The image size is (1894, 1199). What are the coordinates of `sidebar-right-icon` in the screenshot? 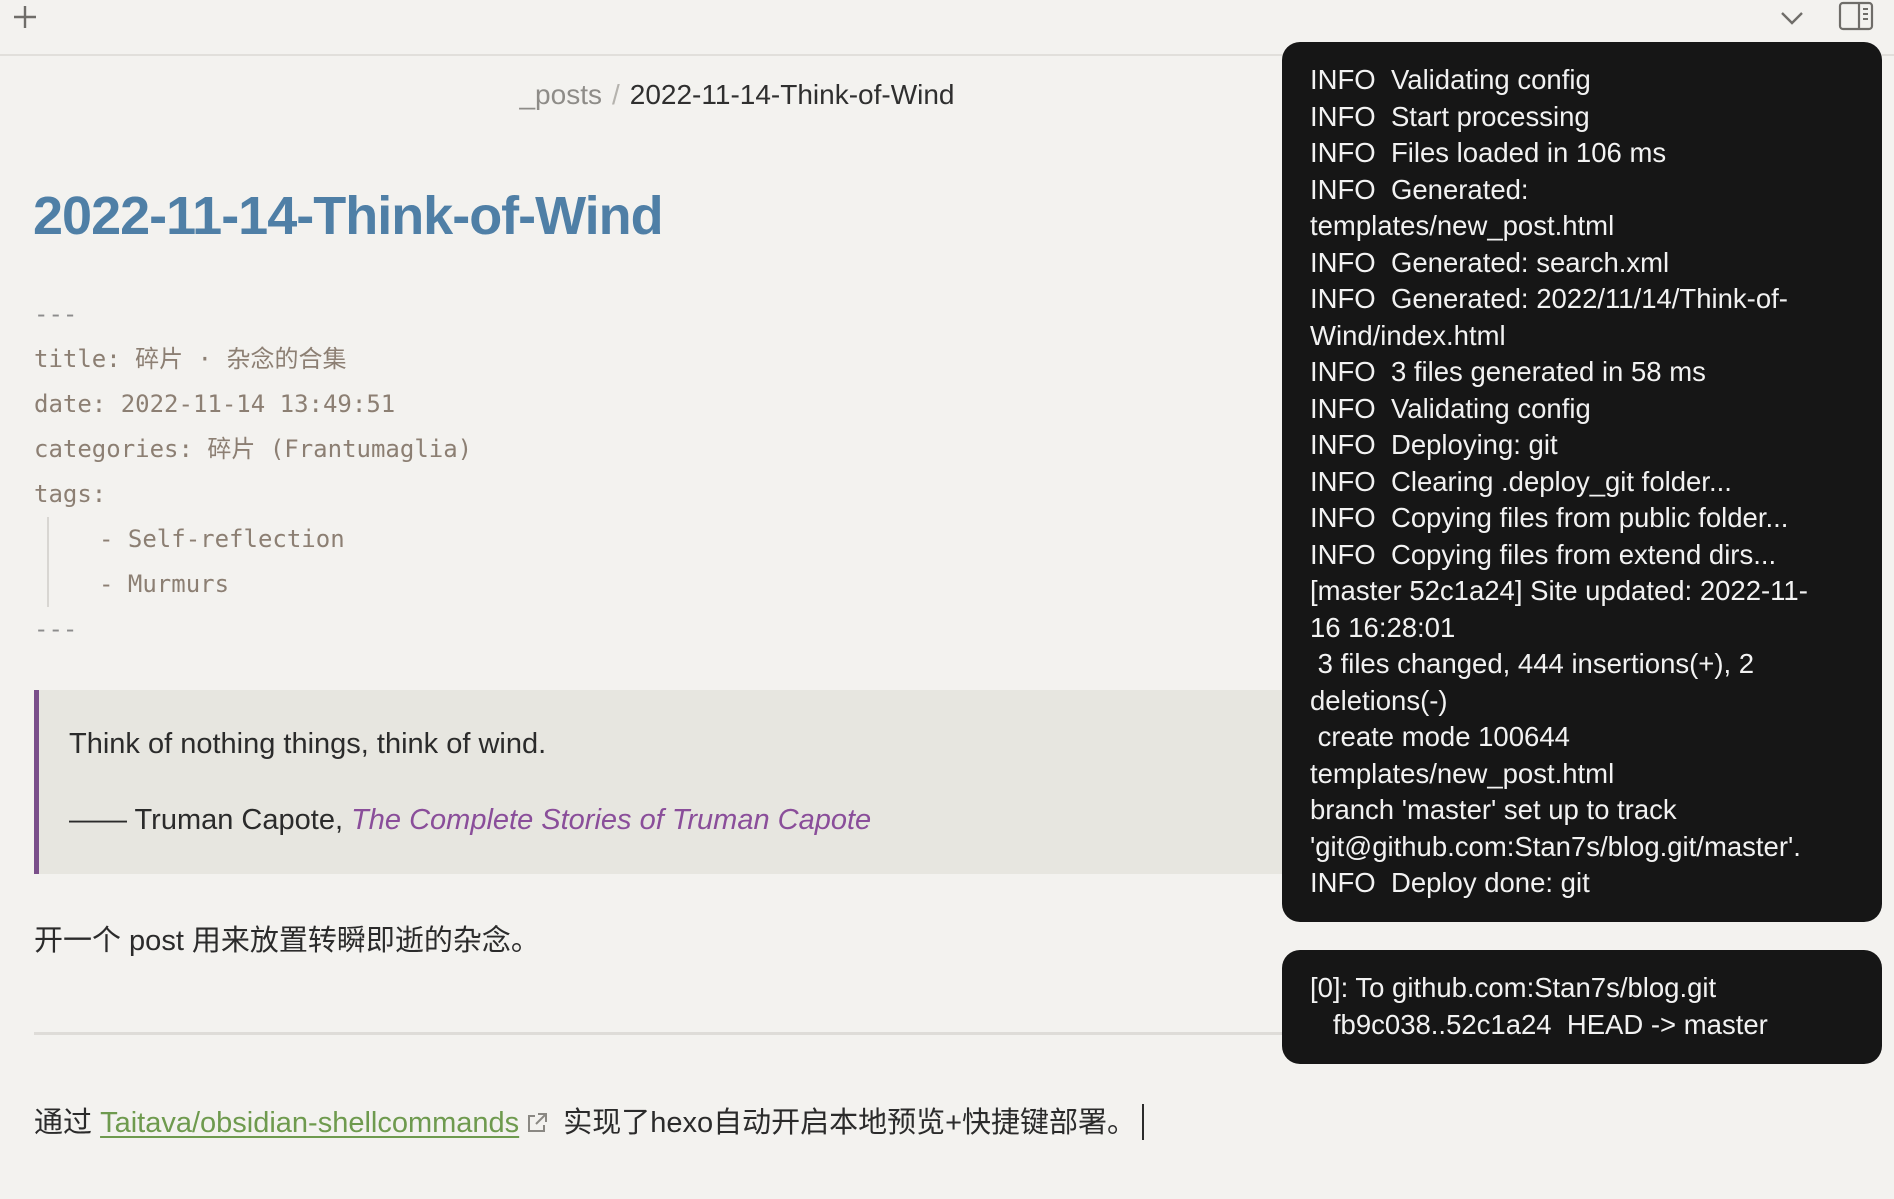 It's located at (1856, 18).